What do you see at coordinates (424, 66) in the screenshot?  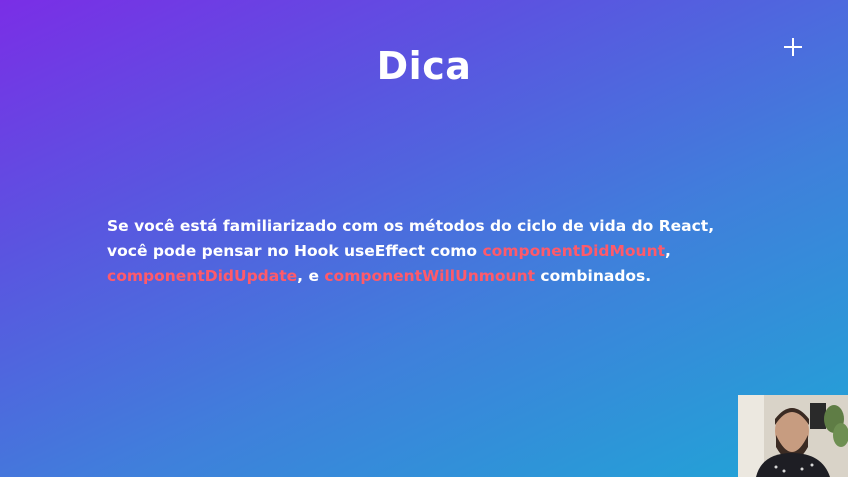 I see `slide-title: Dica` at bounding box center [424, 66].